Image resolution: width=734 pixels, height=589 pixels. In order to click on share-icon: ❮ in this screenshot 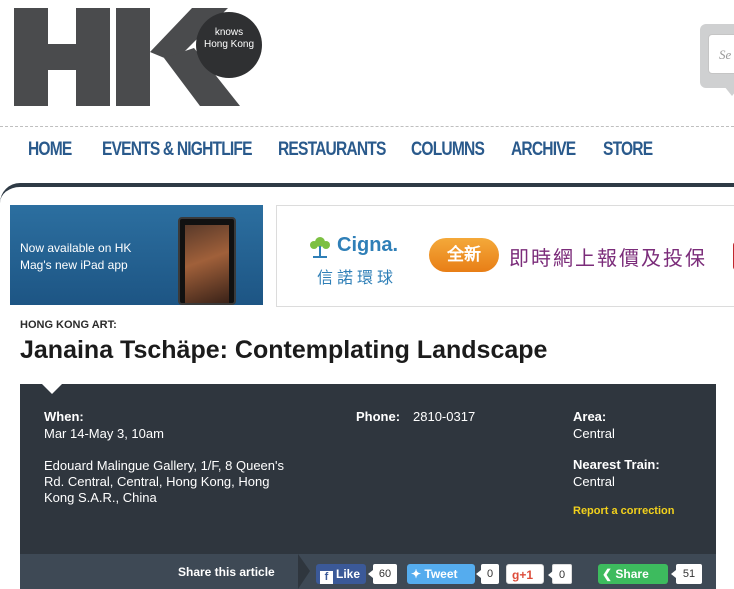, I will do `click(609, 574)`.